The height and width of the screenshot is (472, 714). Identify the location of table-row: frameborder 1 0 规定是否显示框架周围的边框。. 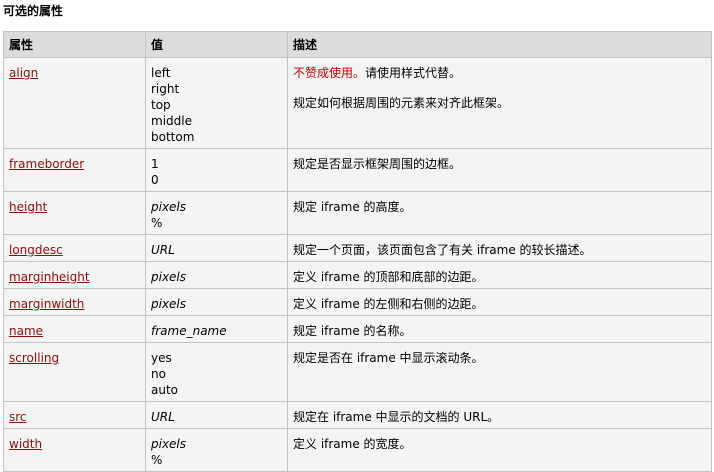
(357, 170).